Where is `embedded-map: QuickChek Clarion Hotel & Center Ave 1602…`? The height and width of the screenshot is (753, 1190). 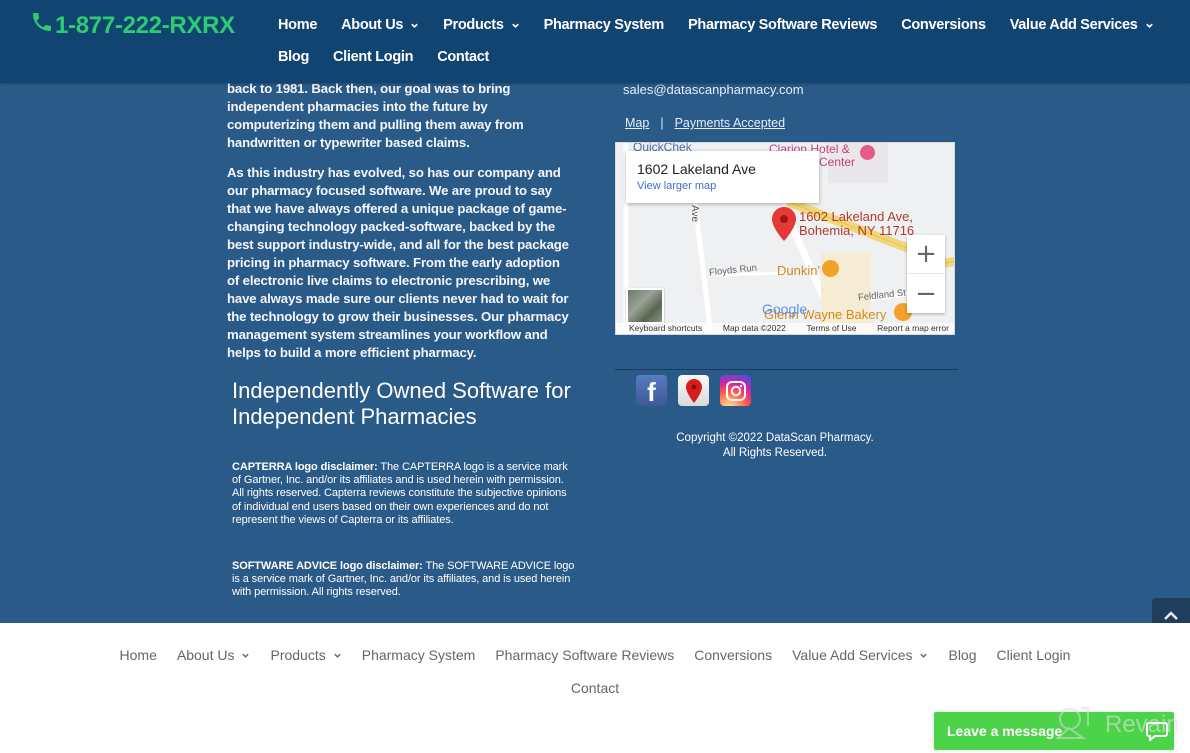 embedded-map: QuickChek Clarion Hotel & Center Ave 1602… is located at coordinates (785, 238).